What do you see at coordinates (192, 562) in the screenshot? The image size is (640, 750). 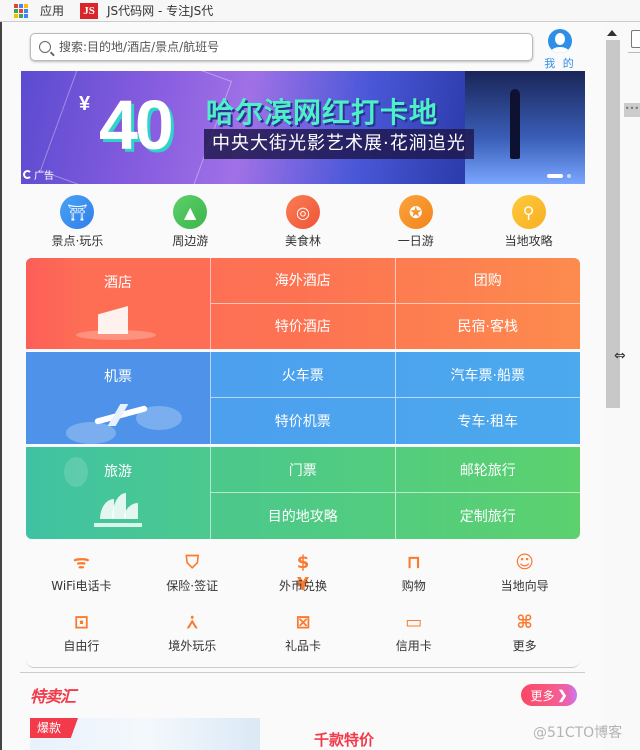 I see `shield-icon: ⛉` at bounding box center [192, 562].